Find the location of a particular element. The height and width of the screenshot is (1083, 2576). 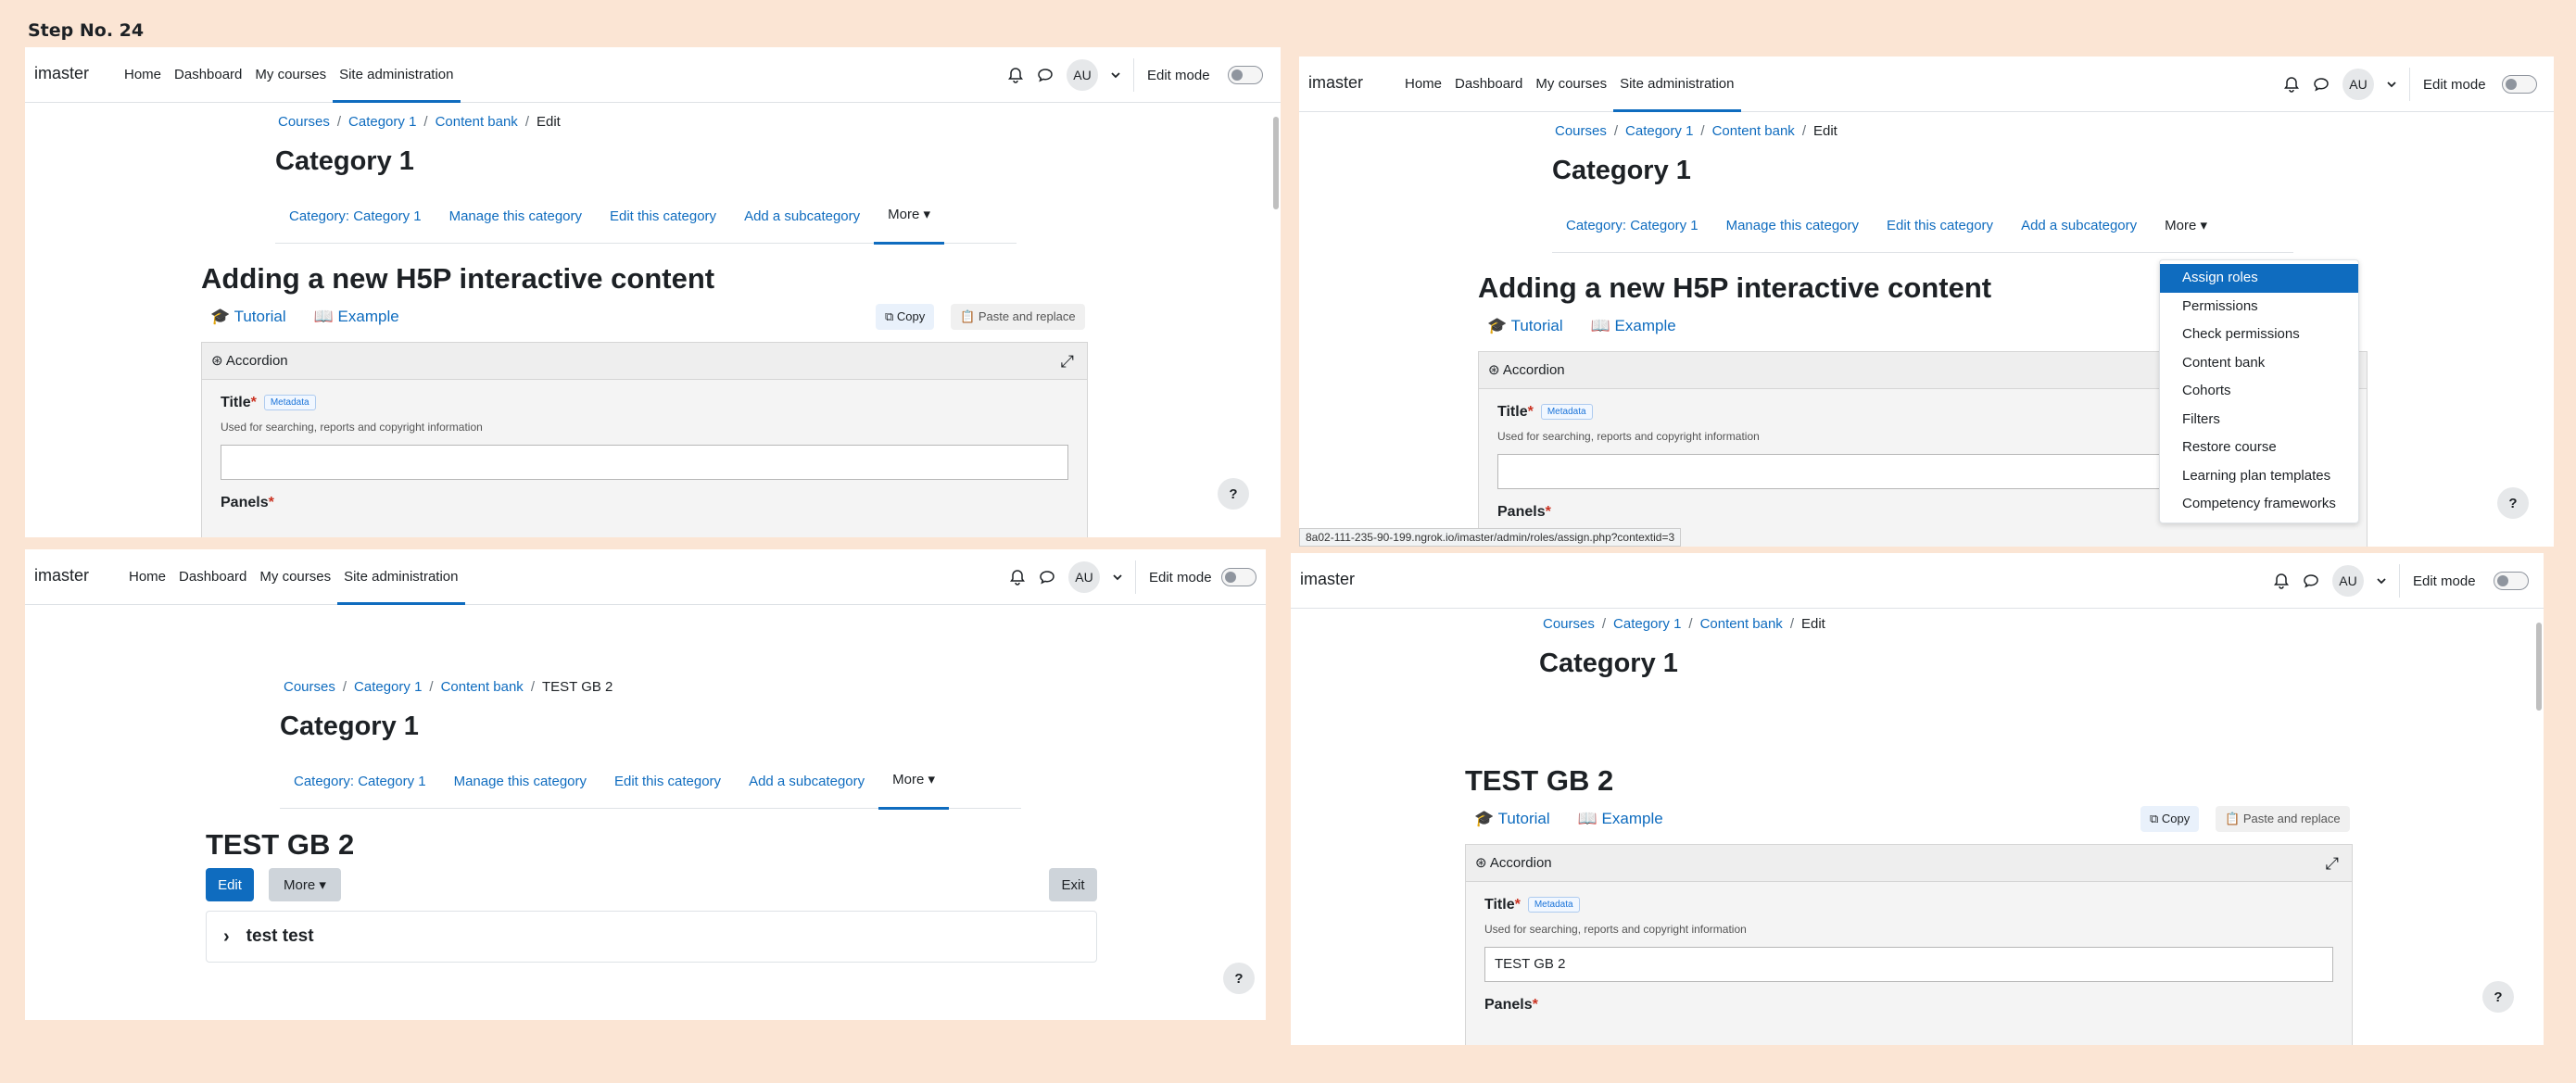

edit-button: Edit is located at coordinates (230, 884).